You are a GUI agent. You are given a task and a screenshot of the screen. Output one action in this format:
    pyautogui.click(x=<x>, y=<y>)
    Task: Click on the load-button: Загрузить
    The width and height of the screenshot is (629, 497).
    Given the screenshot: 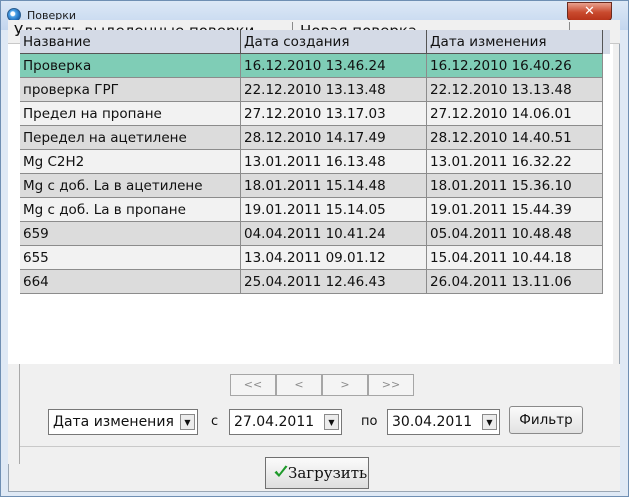 What is the action you would take?
    pyautogui.click(x=317, y=473)
    